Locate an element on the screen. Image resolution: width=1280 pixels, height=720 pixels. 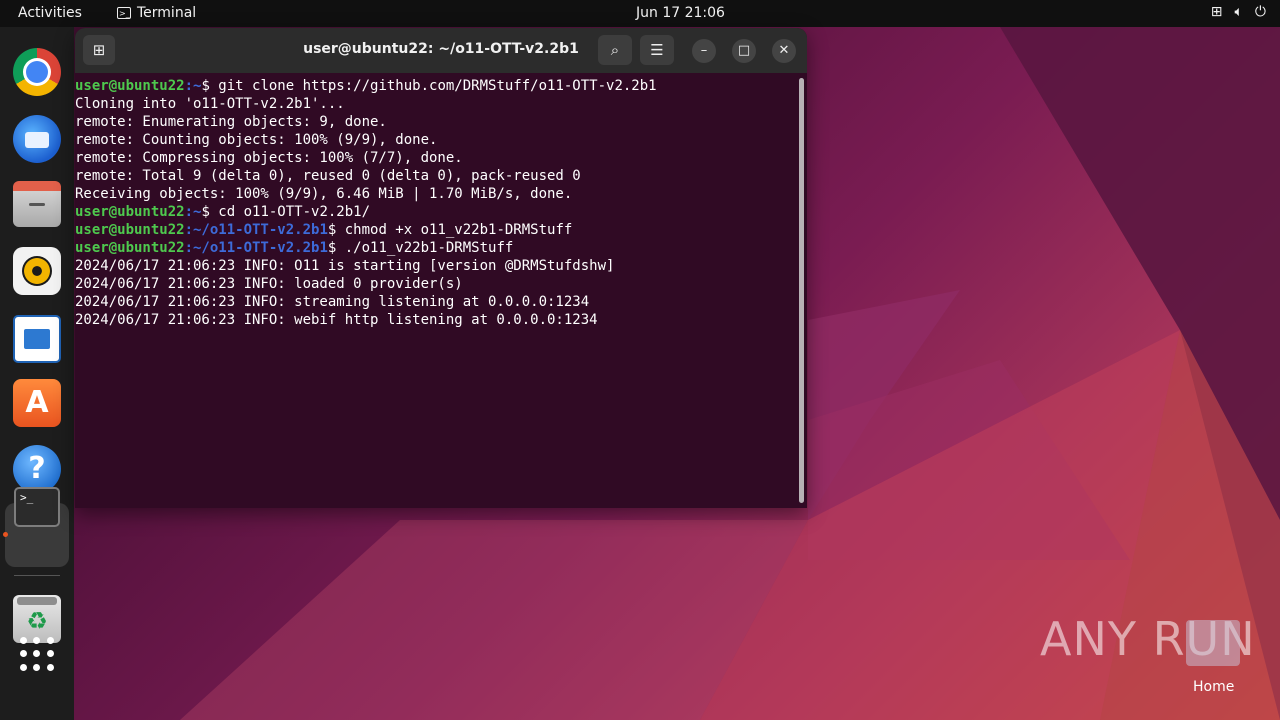
command-text: $ ./o11_v22b1-DRMStuff is located at coordinates (420, 248).